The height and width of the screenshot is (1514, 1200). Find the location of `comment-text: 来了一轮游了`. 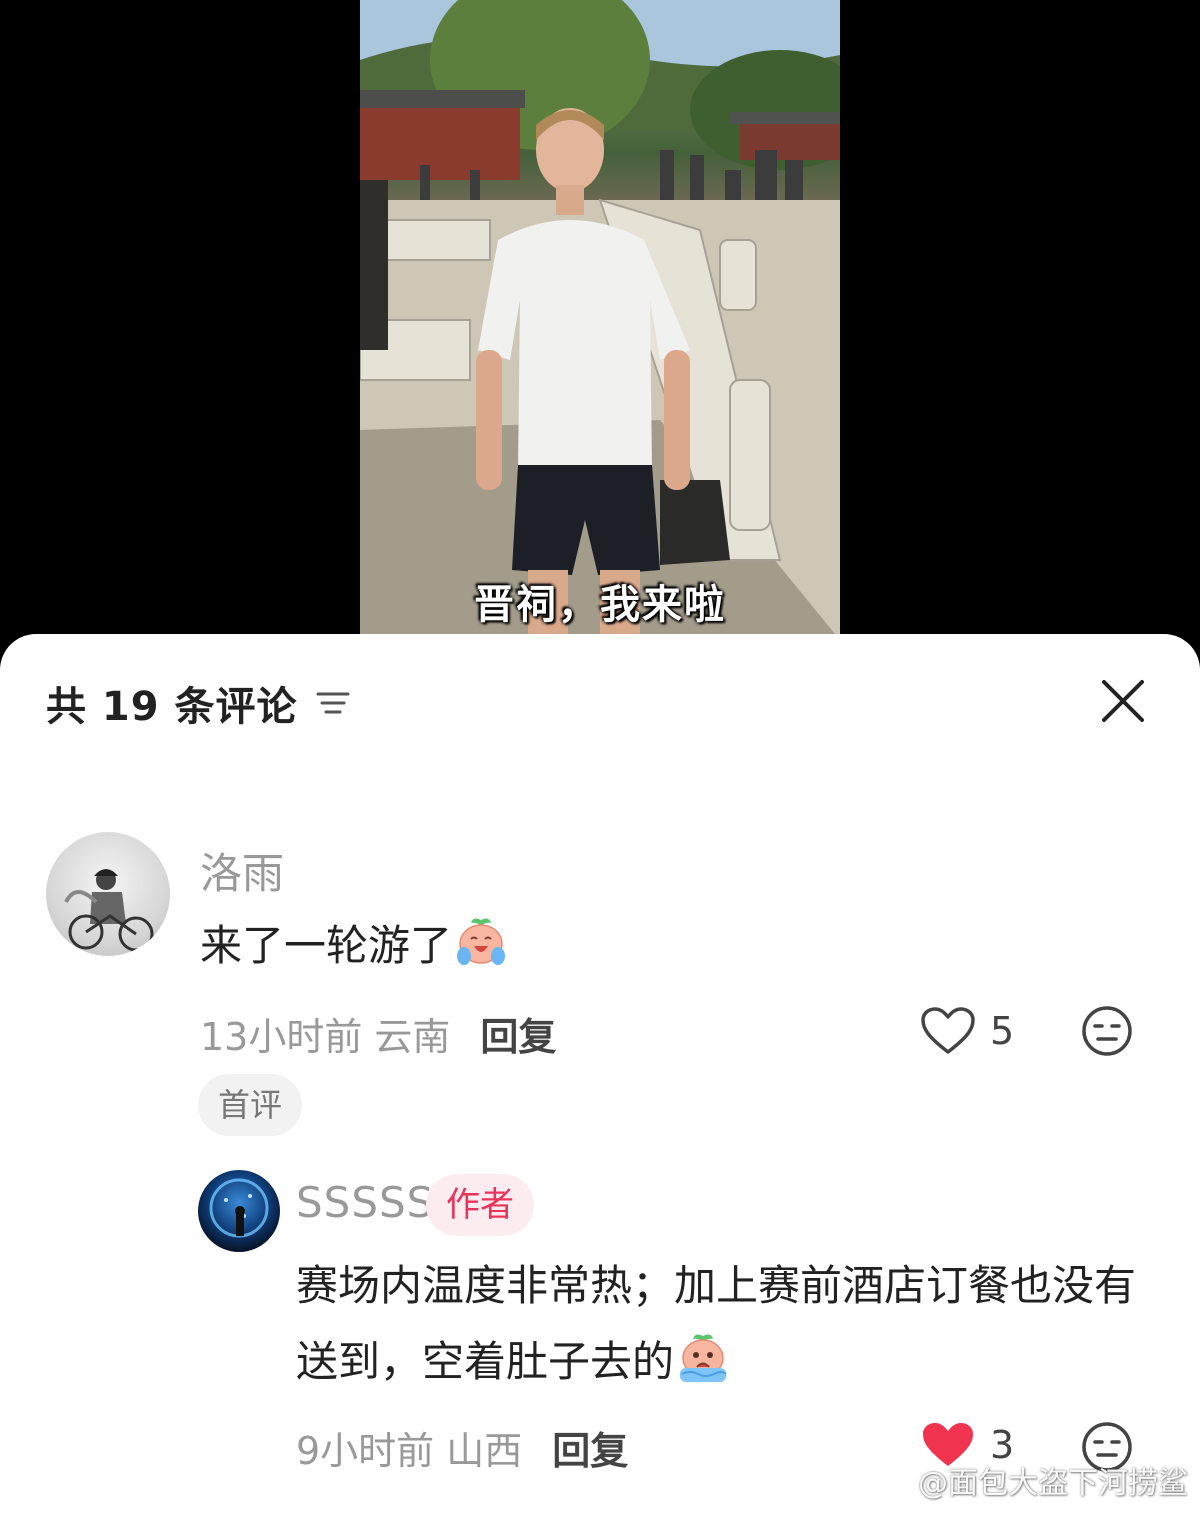

comment-text: 来了一轮游了 is located at coordinates (354, 946).